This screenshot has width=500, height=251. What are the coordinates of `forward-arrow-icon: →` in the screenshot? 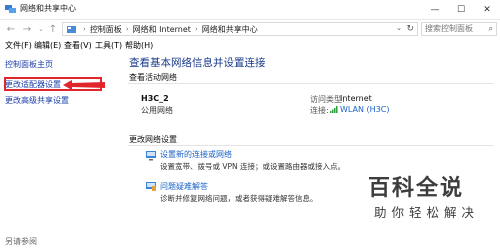 It's located at (27, 29).